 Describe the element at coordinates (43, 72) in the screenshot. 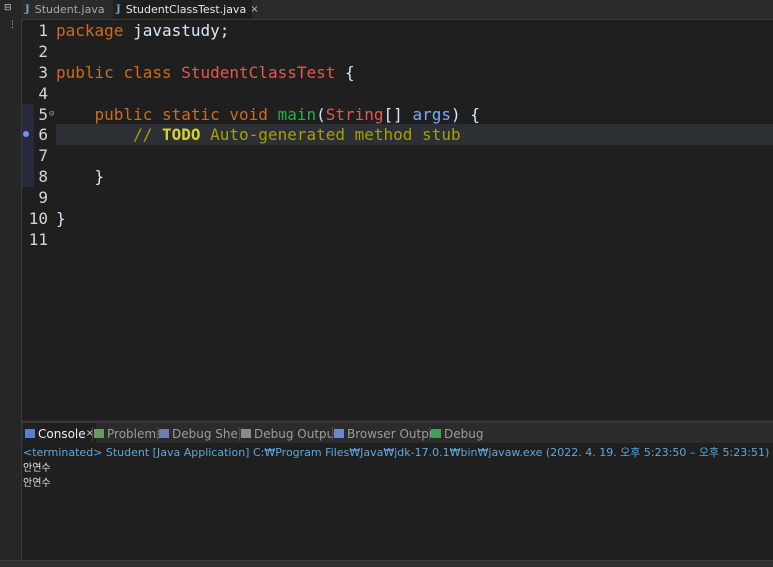

I see `line-number: 3` at that location.